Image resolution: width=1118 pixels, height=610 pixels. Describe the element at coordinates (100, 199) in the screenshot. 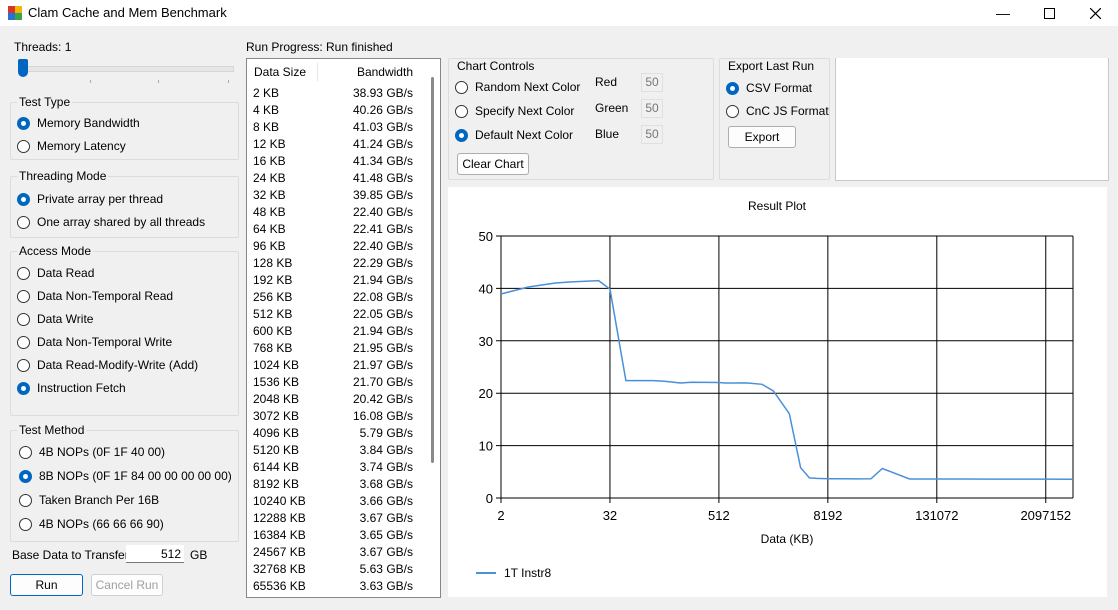

I see `radio-label: Private array per thread` at that location.